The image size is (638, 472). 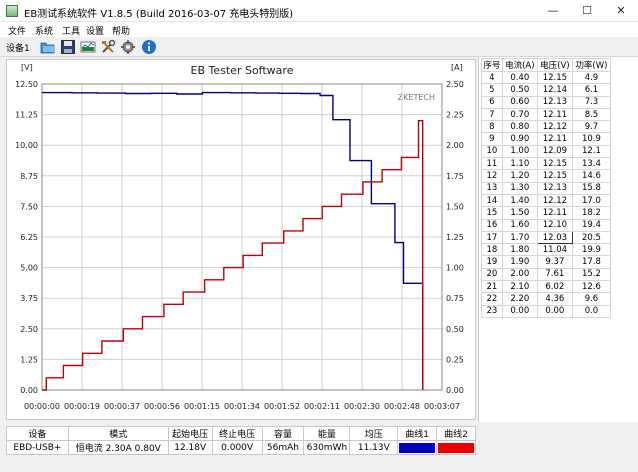 I want to click on menu-file: 文件, so click(x=17, y=30).